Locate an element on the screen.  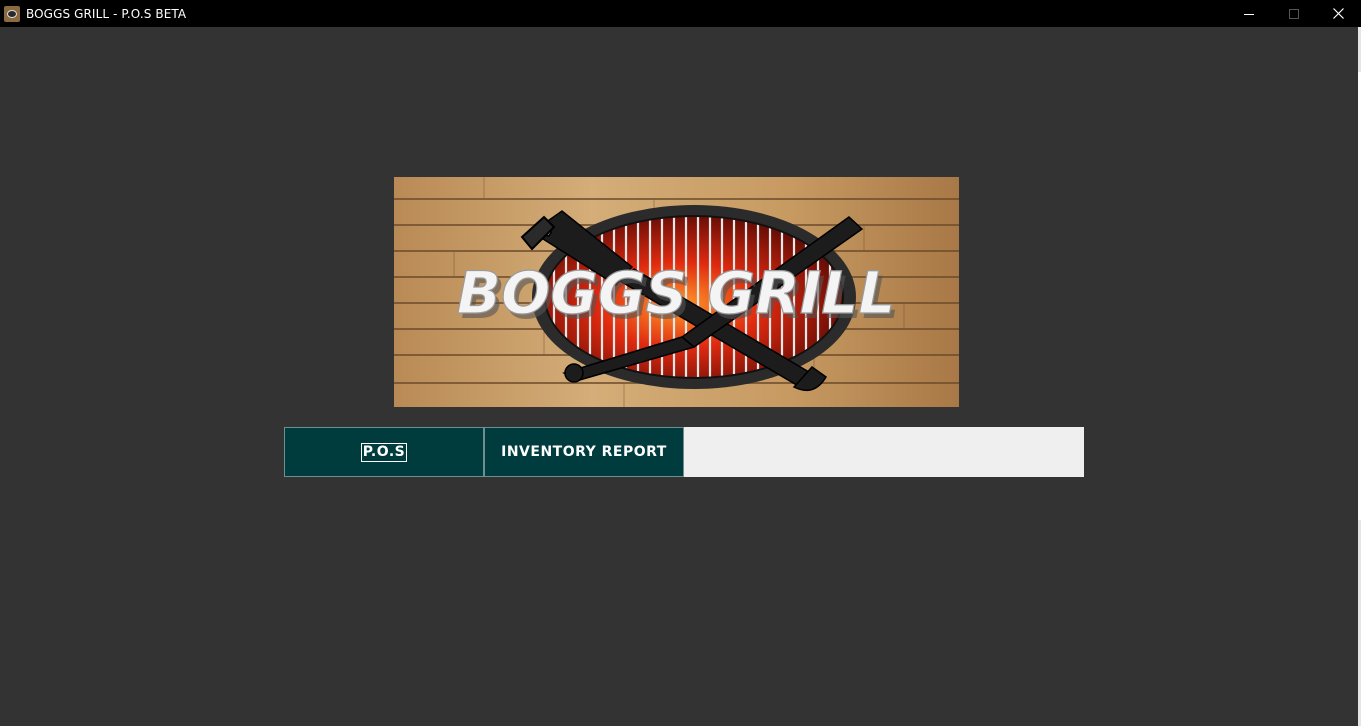
pos-button: P.O.S is located at coordinates (384, 452).